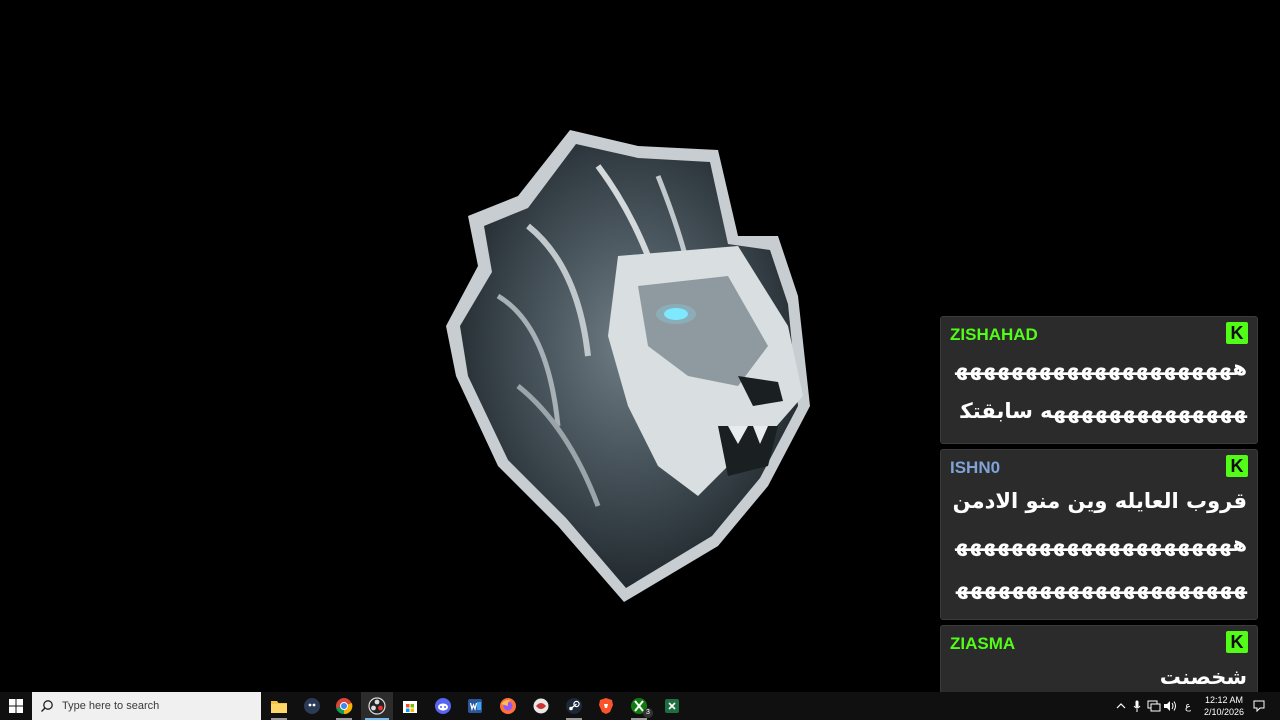 This screenshot has width=1280, height=720. I want to click on notification-center-icon, so click(1259, 706).